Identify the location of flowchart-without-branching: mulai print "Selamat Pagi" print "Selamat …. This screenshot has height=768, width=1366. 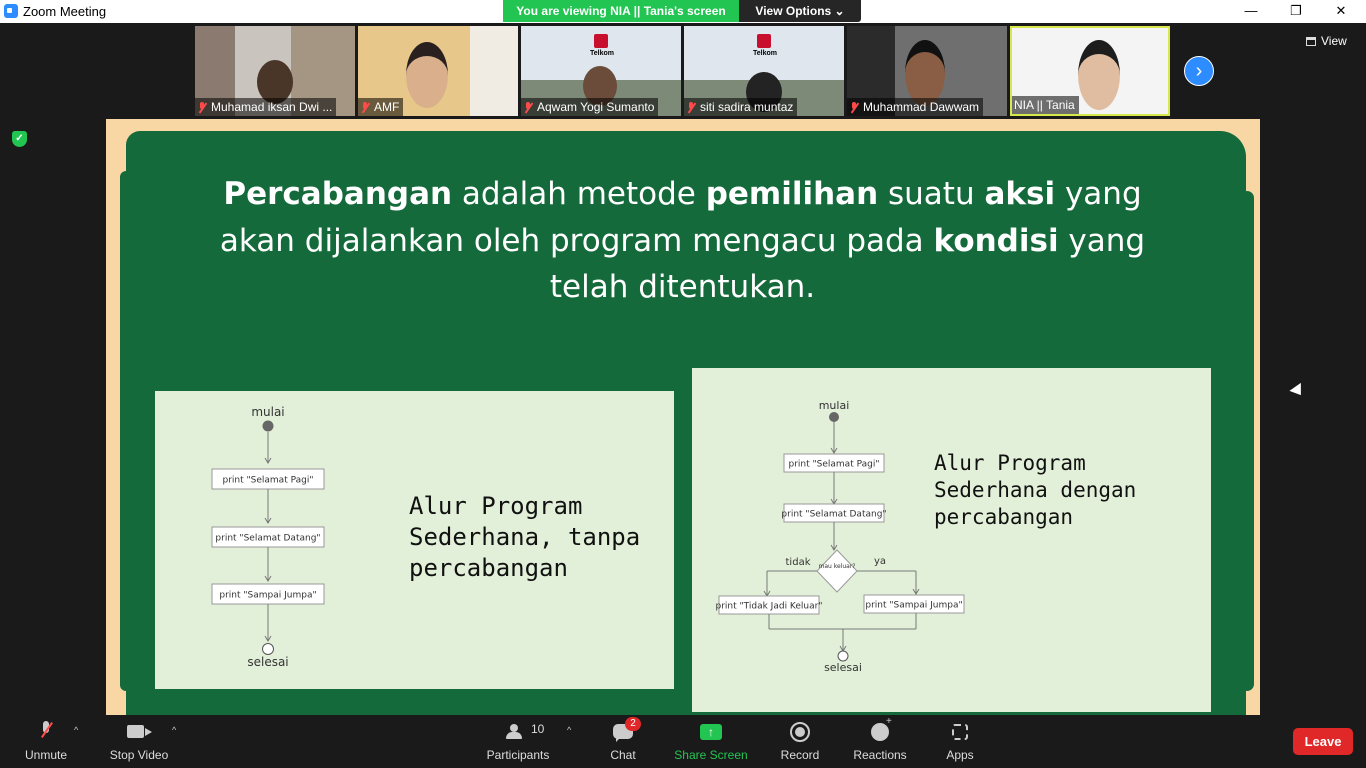
(414, 540).